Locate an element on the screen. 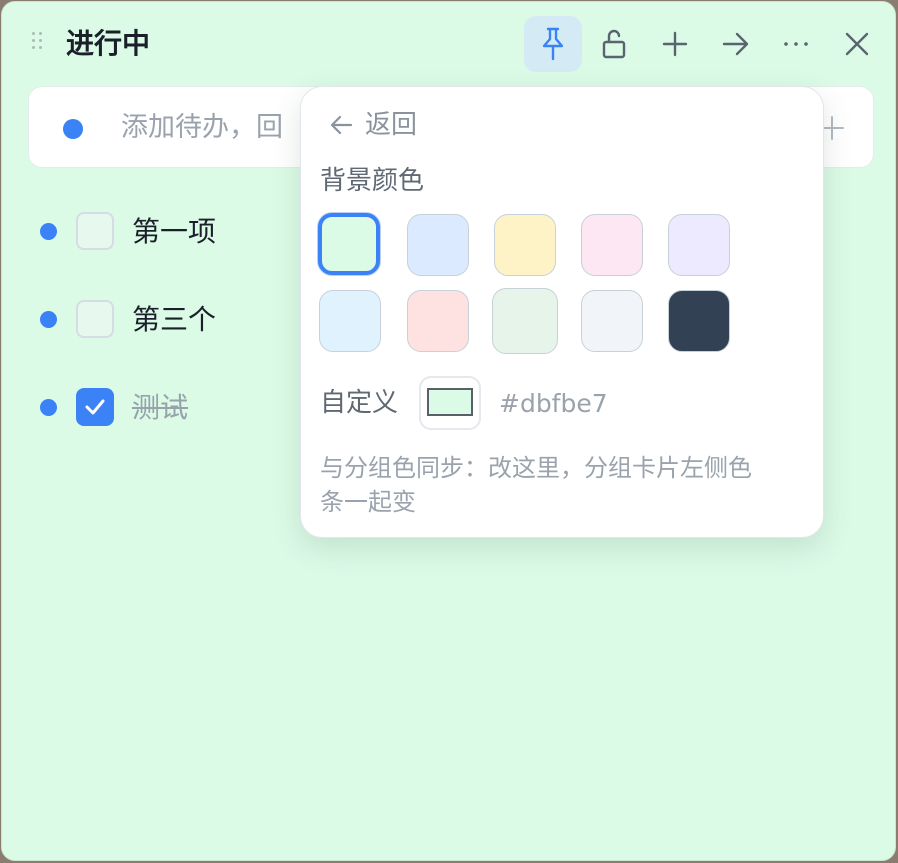  back-button: 返回 is located at coordinates (373, 125).